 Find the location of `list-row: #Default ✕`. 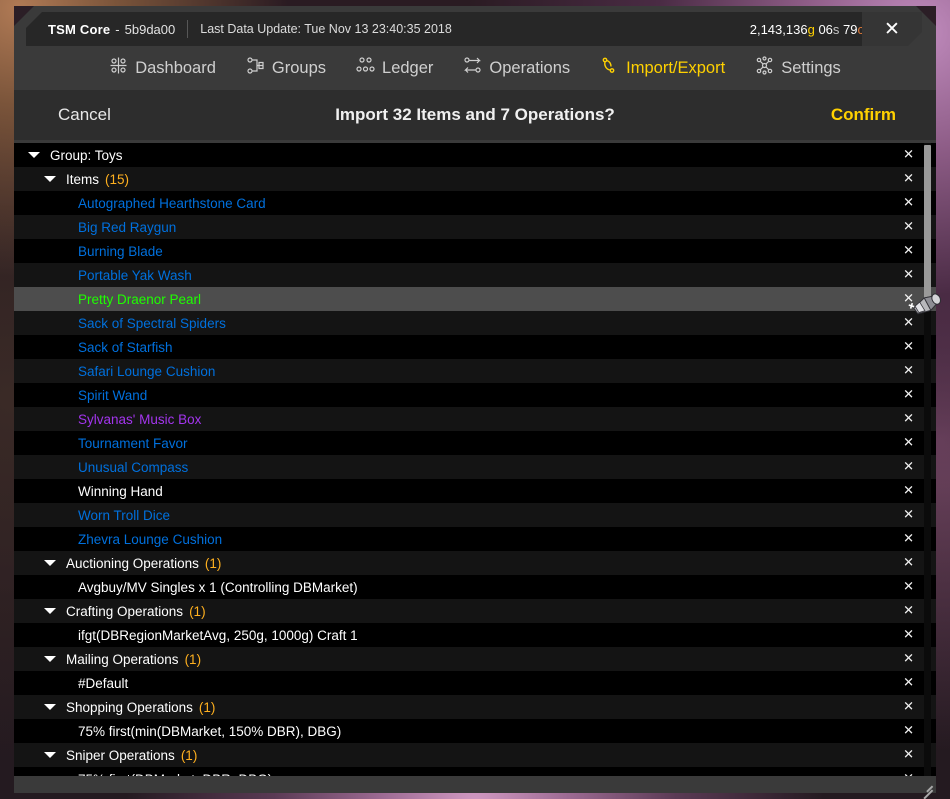

list-row: #Default ✕ is located at coordinates (475, 683).